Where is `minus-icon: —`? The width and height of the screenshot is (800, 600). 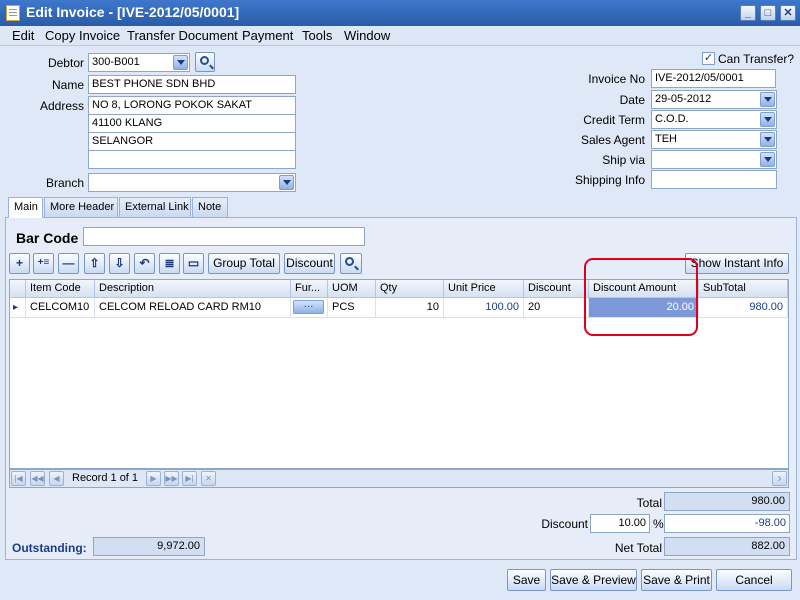 minus-icon: — is located at coordinates (68, 263).